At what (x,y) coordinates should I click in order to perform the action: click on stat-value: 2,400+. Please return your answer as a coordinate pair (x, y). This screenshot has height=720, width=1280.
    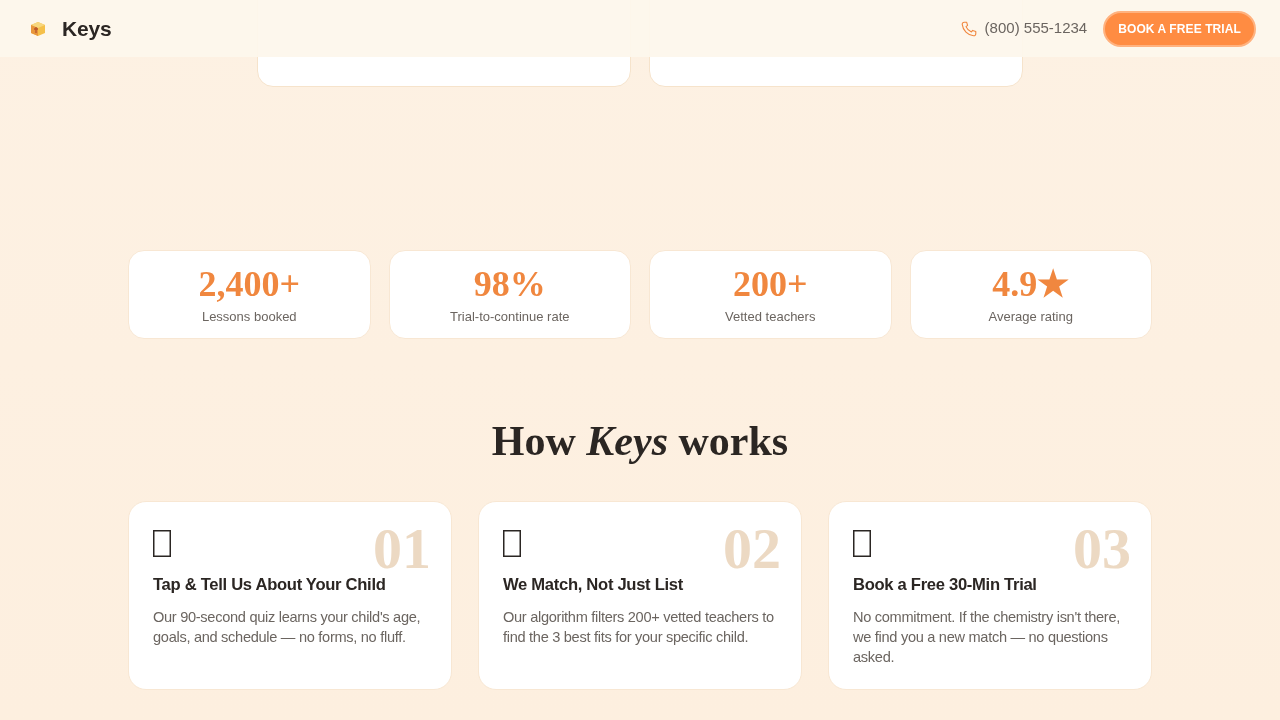
    Looking at the image, I should click on (249, 284).